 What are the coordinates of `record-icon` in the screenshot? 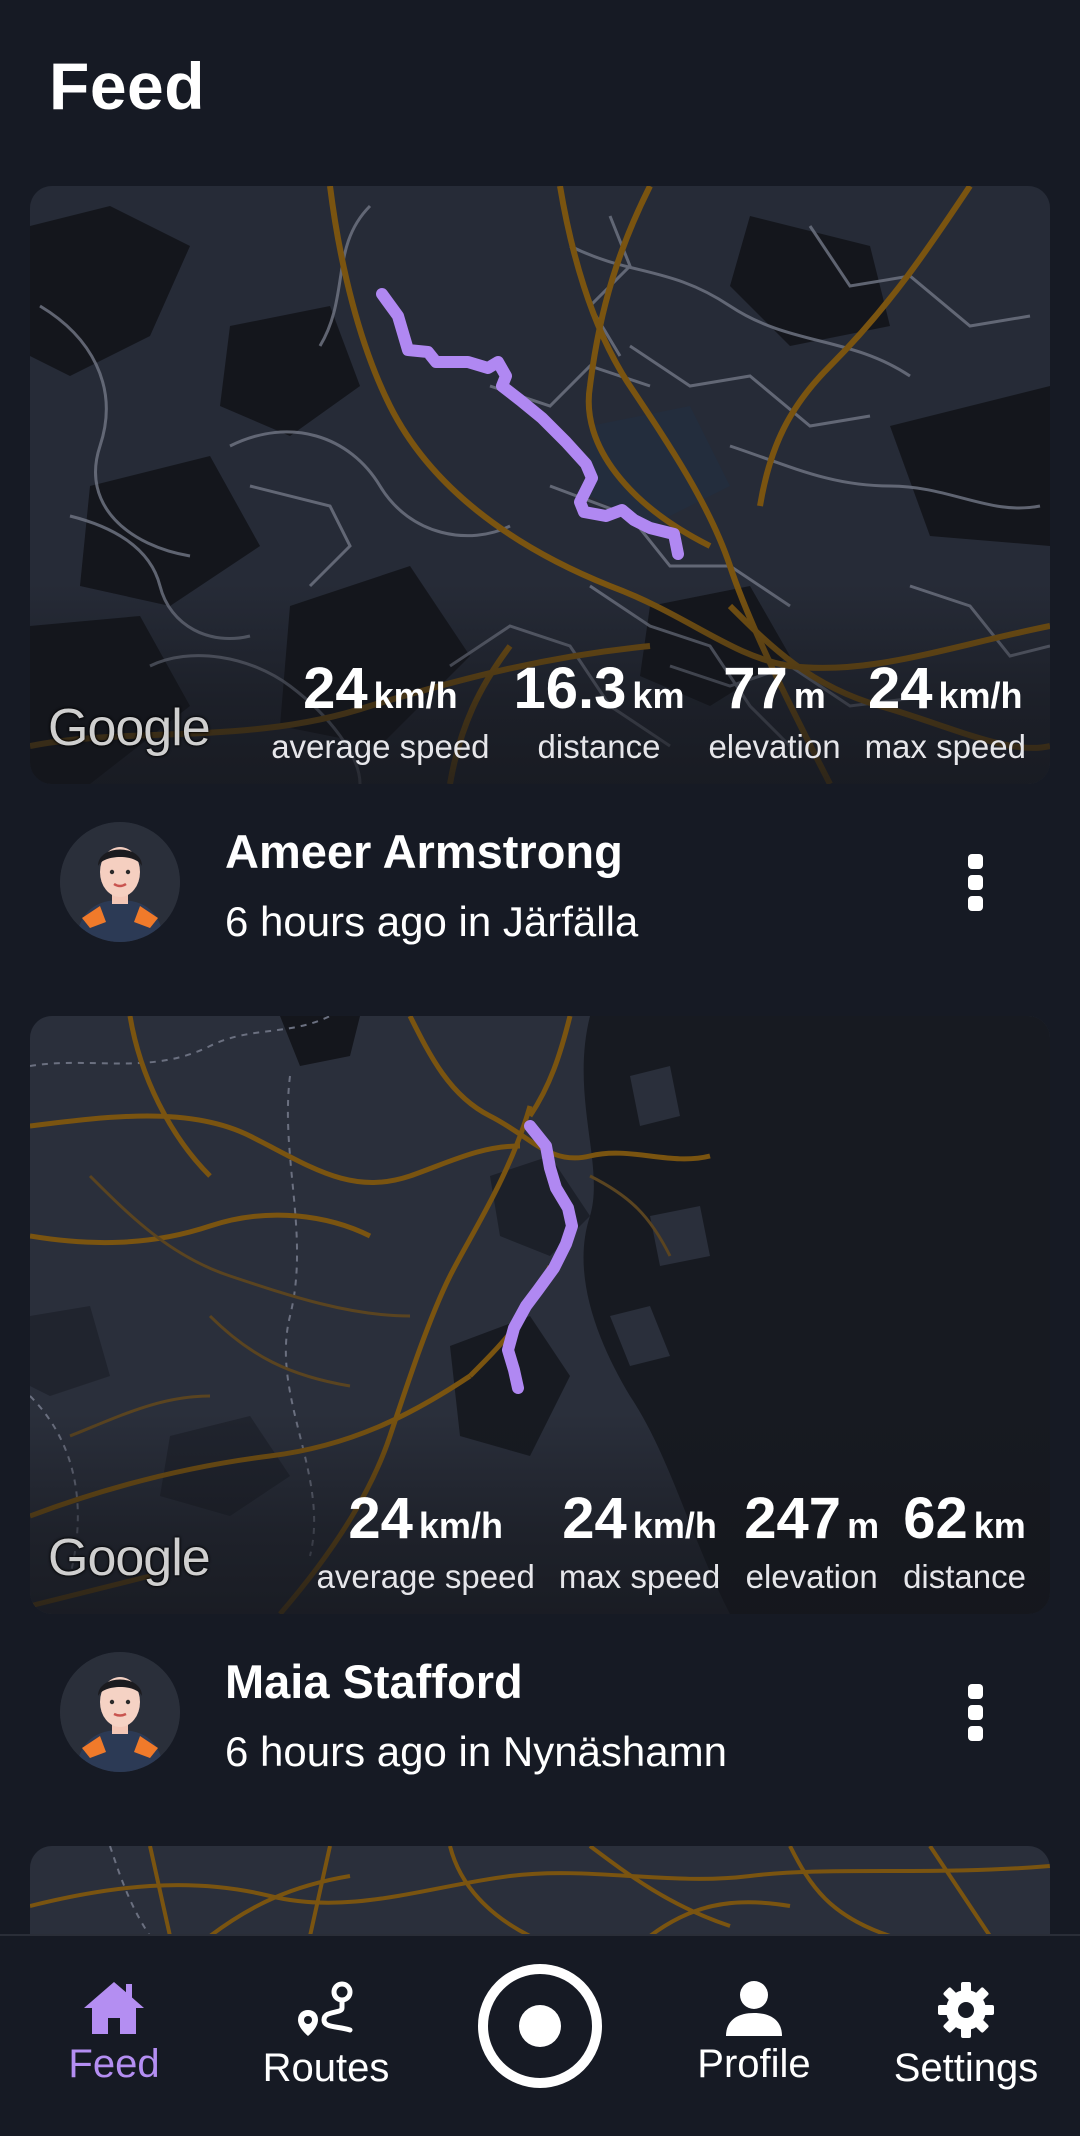 It's located at (540, 2026).